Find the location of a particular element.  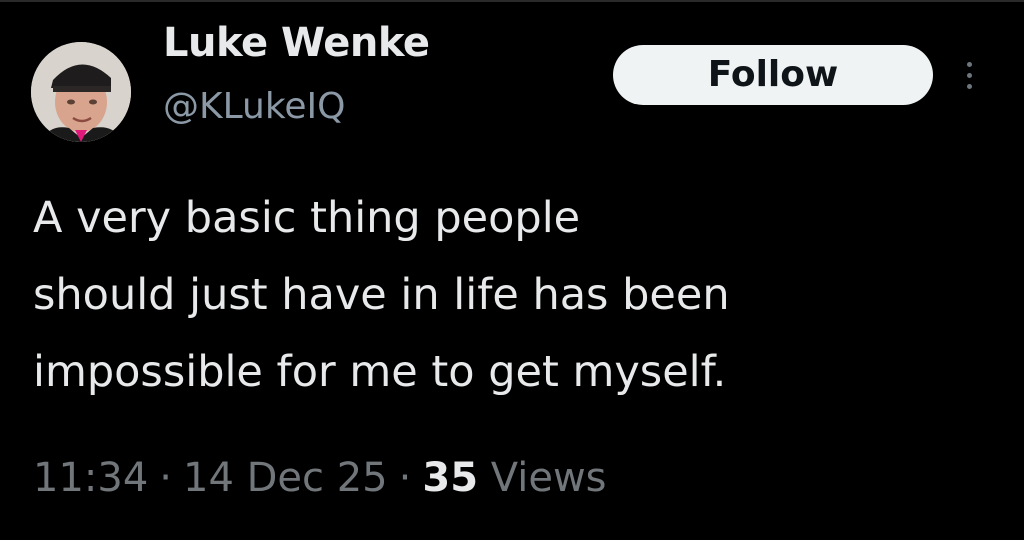

views-count: 35 is located at coordinates (450, 478).